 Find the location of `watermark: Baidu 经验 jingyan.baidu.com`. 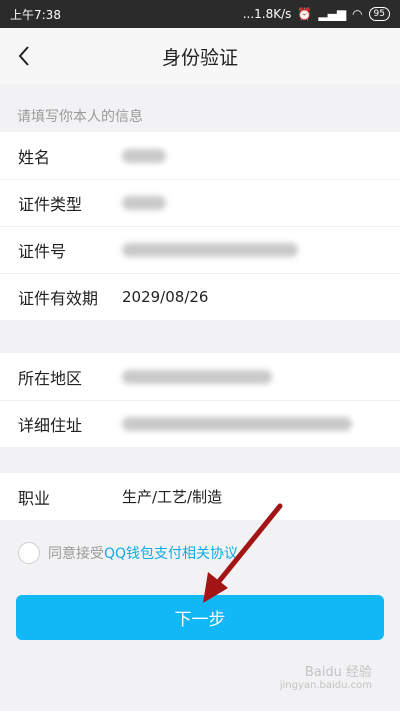

watermark: Baidu 经验 jingyan.baidu.com is located at coordinates (326, 676).